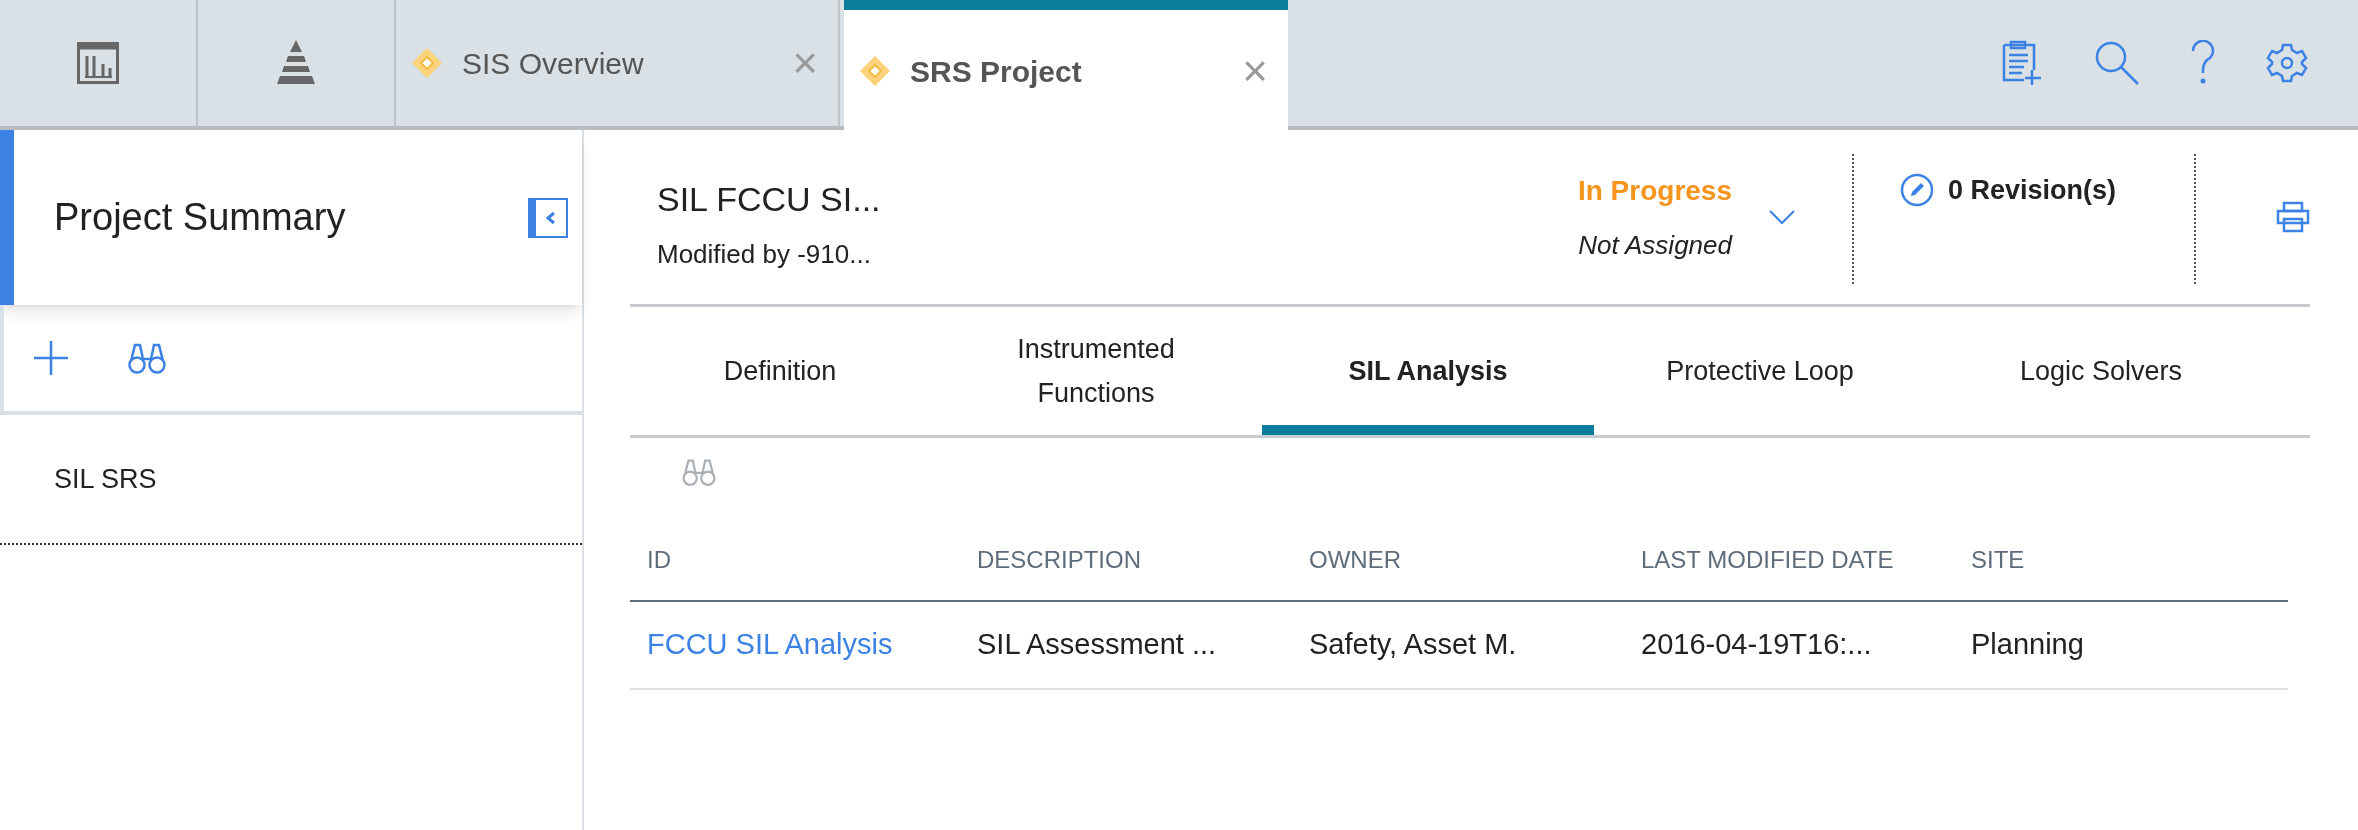  I want to click on table-cell-text: Safety, Asset M., so click(1413, 645).